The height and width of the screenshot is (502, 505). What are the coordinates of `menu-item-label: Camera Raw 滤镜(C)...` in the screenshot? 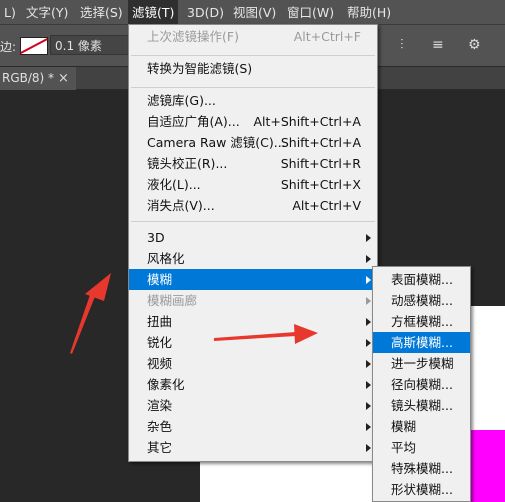 It's located at (216, 142).